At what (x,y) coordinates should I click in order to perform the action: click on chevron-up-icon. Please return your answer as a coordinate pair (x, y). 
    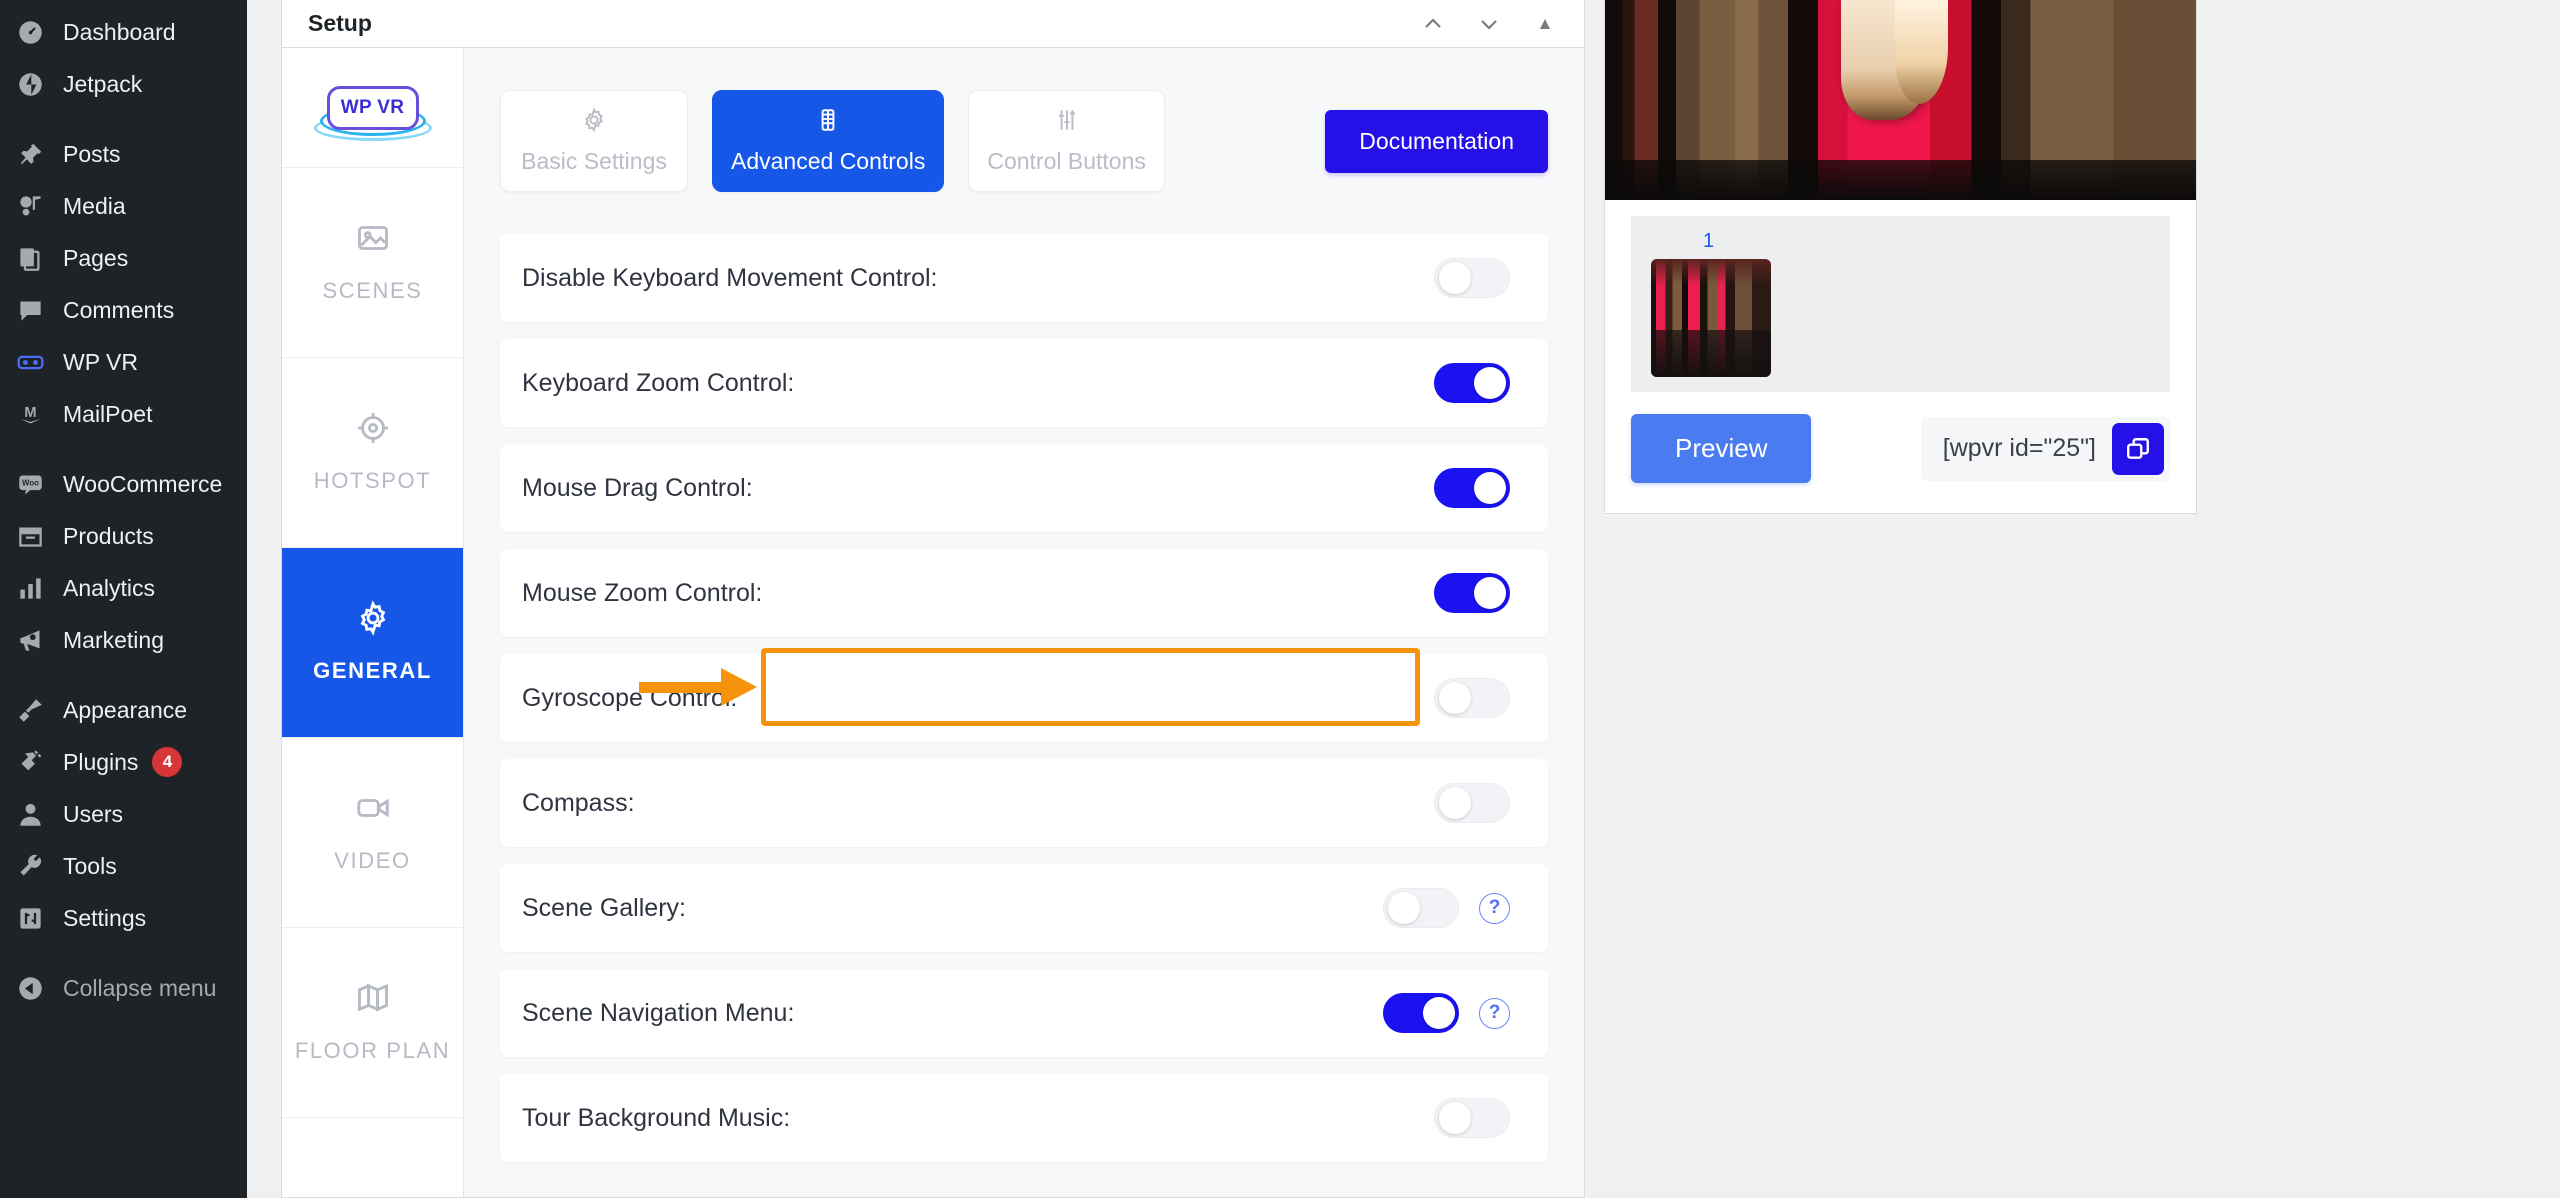
    Looking at the image, I should click on (1433, 24).